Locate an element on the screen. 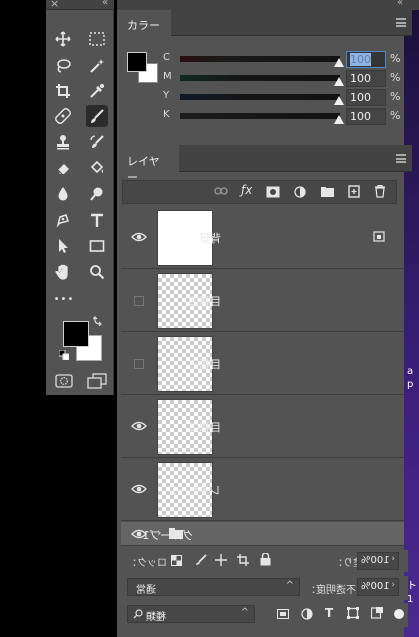 This screenshot has width=419, height=637. screen-mode-icon is located at coordinates (97, 382).